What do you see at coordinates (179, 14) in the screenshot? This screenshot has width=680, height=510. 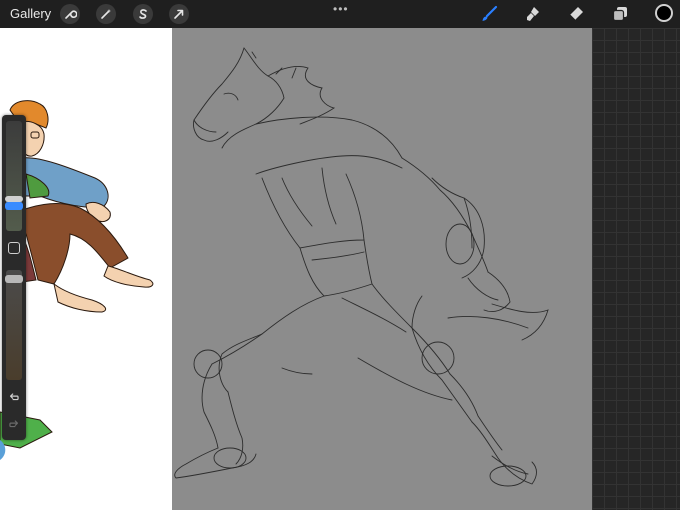 I see `transform-arrow-icon` at bounding box center [179, 14].